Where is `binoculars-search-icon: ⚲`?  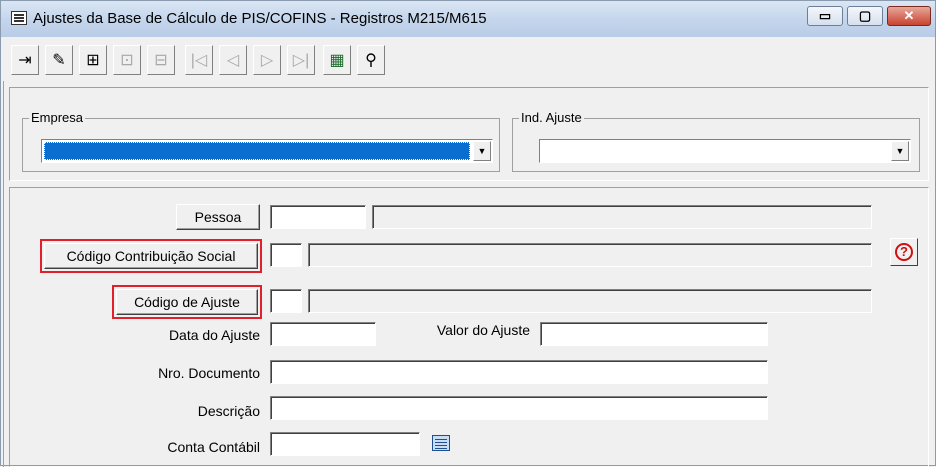
binoculars-search-icon: ⚲ is located at coordinates (371, 60).